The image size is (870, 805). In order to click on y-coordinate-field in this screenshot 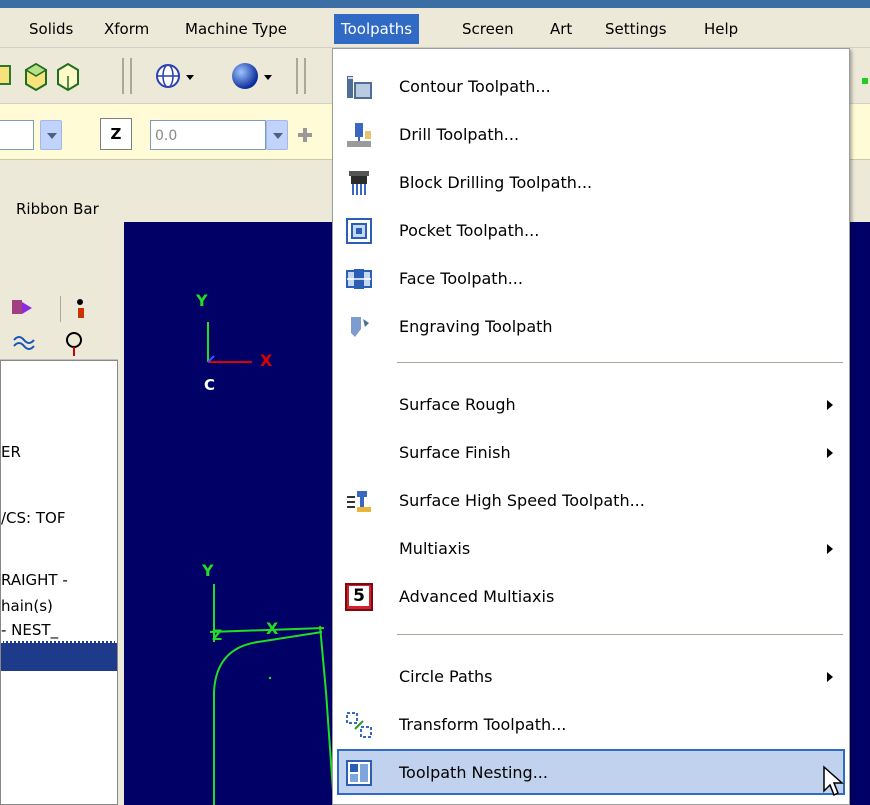, I will do `click(17, 135)`.